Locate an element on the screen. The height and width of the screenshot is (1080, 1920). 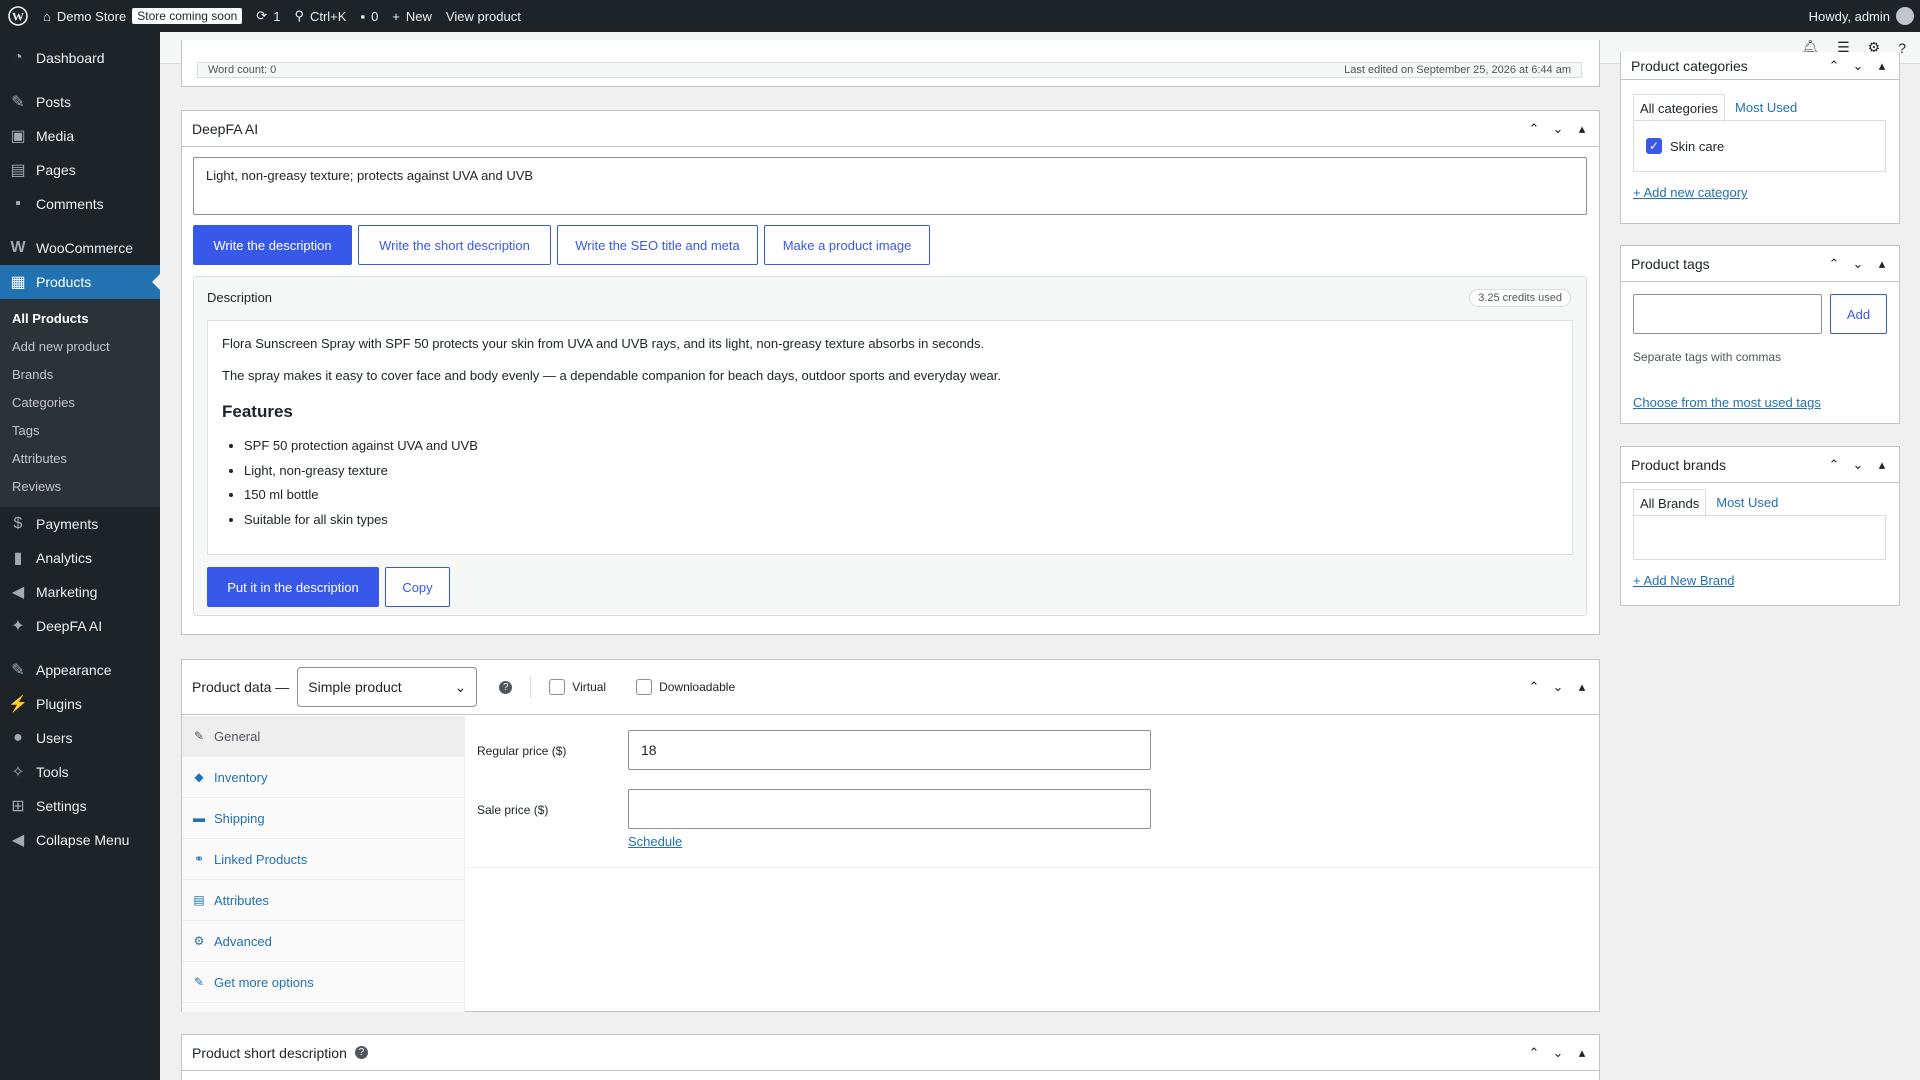
downloadable-checkbox: Downloadable is located at coordinates (685, 687).